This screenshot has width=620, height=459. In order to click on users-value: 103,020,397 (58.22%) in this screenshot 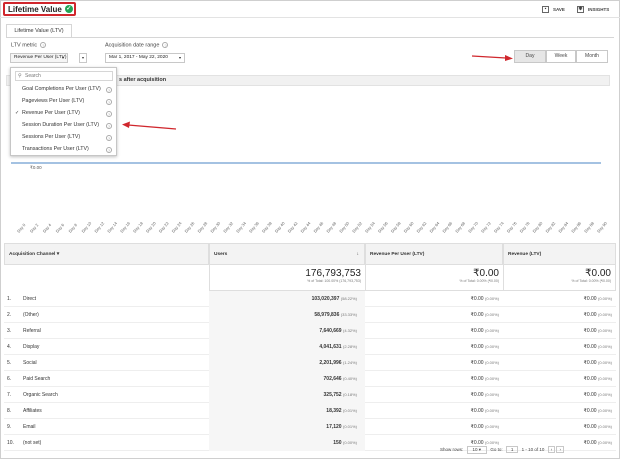, I will do `click(334, 299)`.